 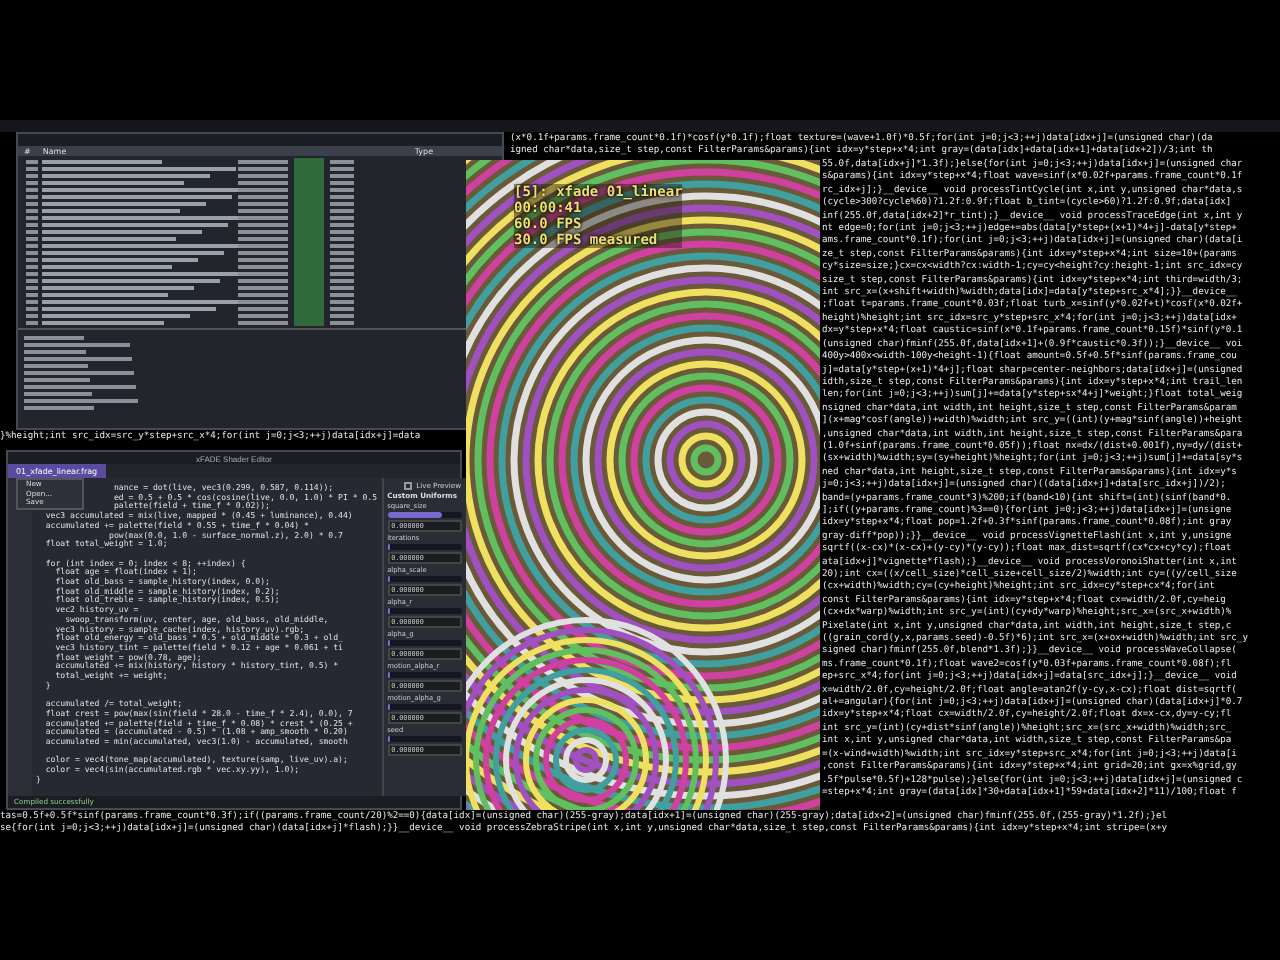 I want to click on checkbox, so click(x=408, y=486).